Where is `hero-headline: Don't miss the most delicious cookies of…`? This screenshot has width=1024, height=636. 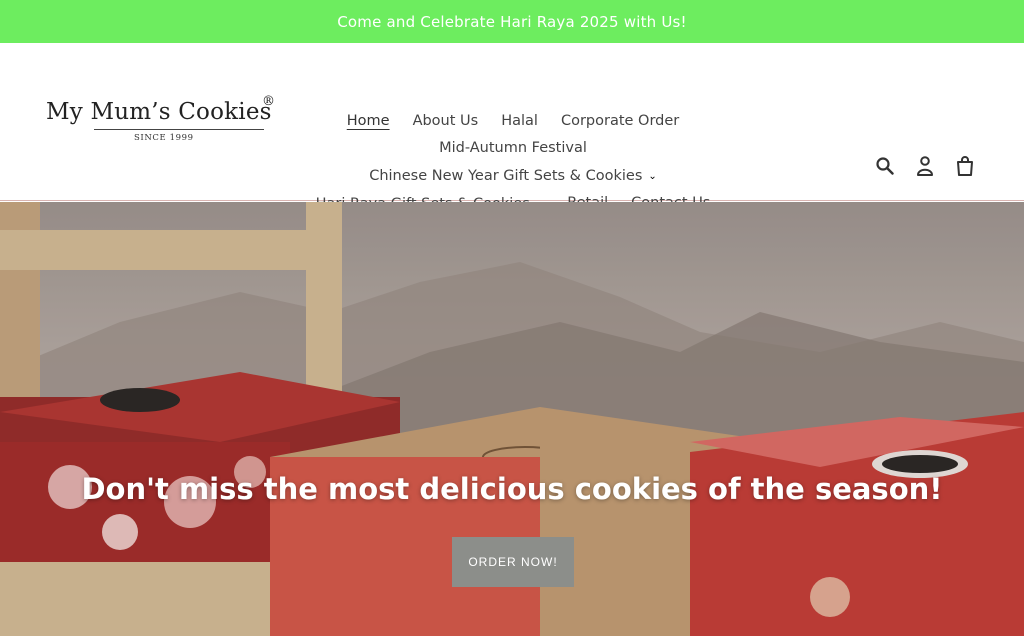
hero-headline: Don't miss the most delicious cookies of… is located at coordinates (512, 489).